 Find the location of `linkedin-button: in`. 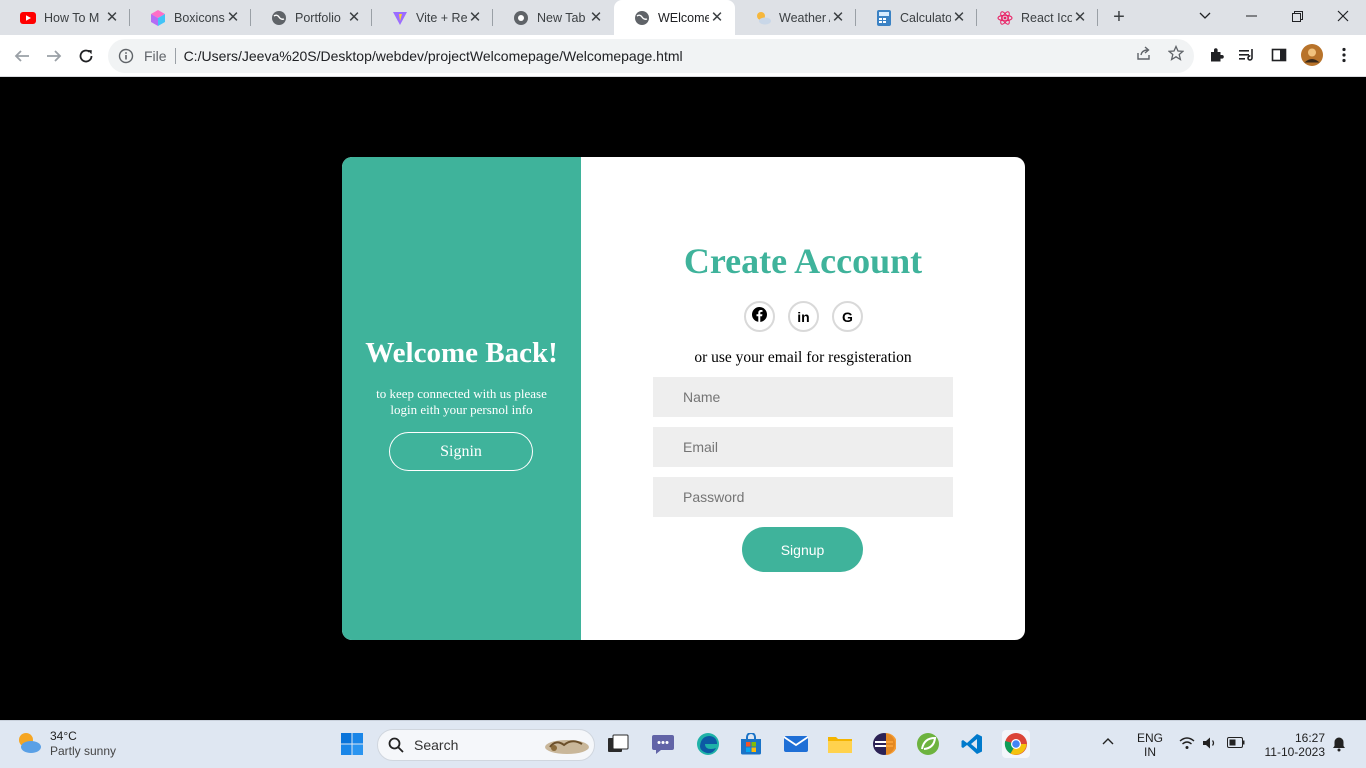

linkedin-button: in is located at coordinates (803, 316).